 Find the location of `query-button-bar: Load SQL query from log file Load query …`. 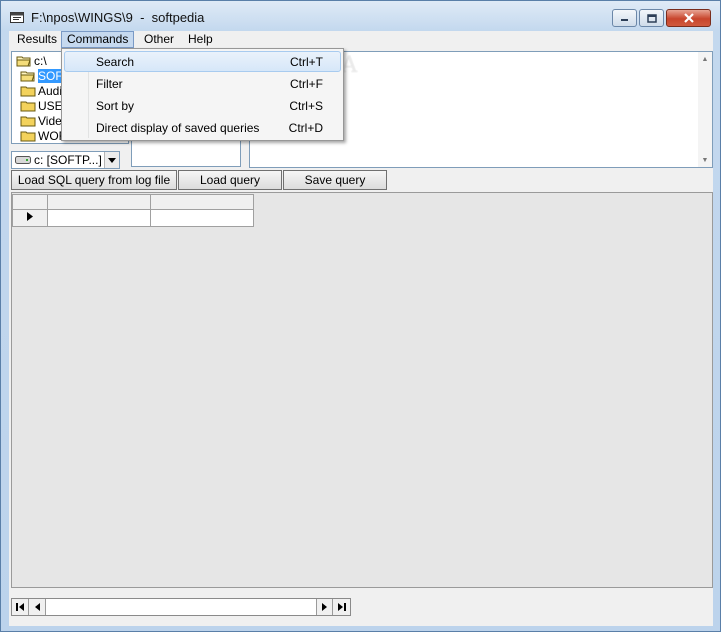

query-button-bar: Load SQL query from log file Load query … is located at coordinates (361, 180).